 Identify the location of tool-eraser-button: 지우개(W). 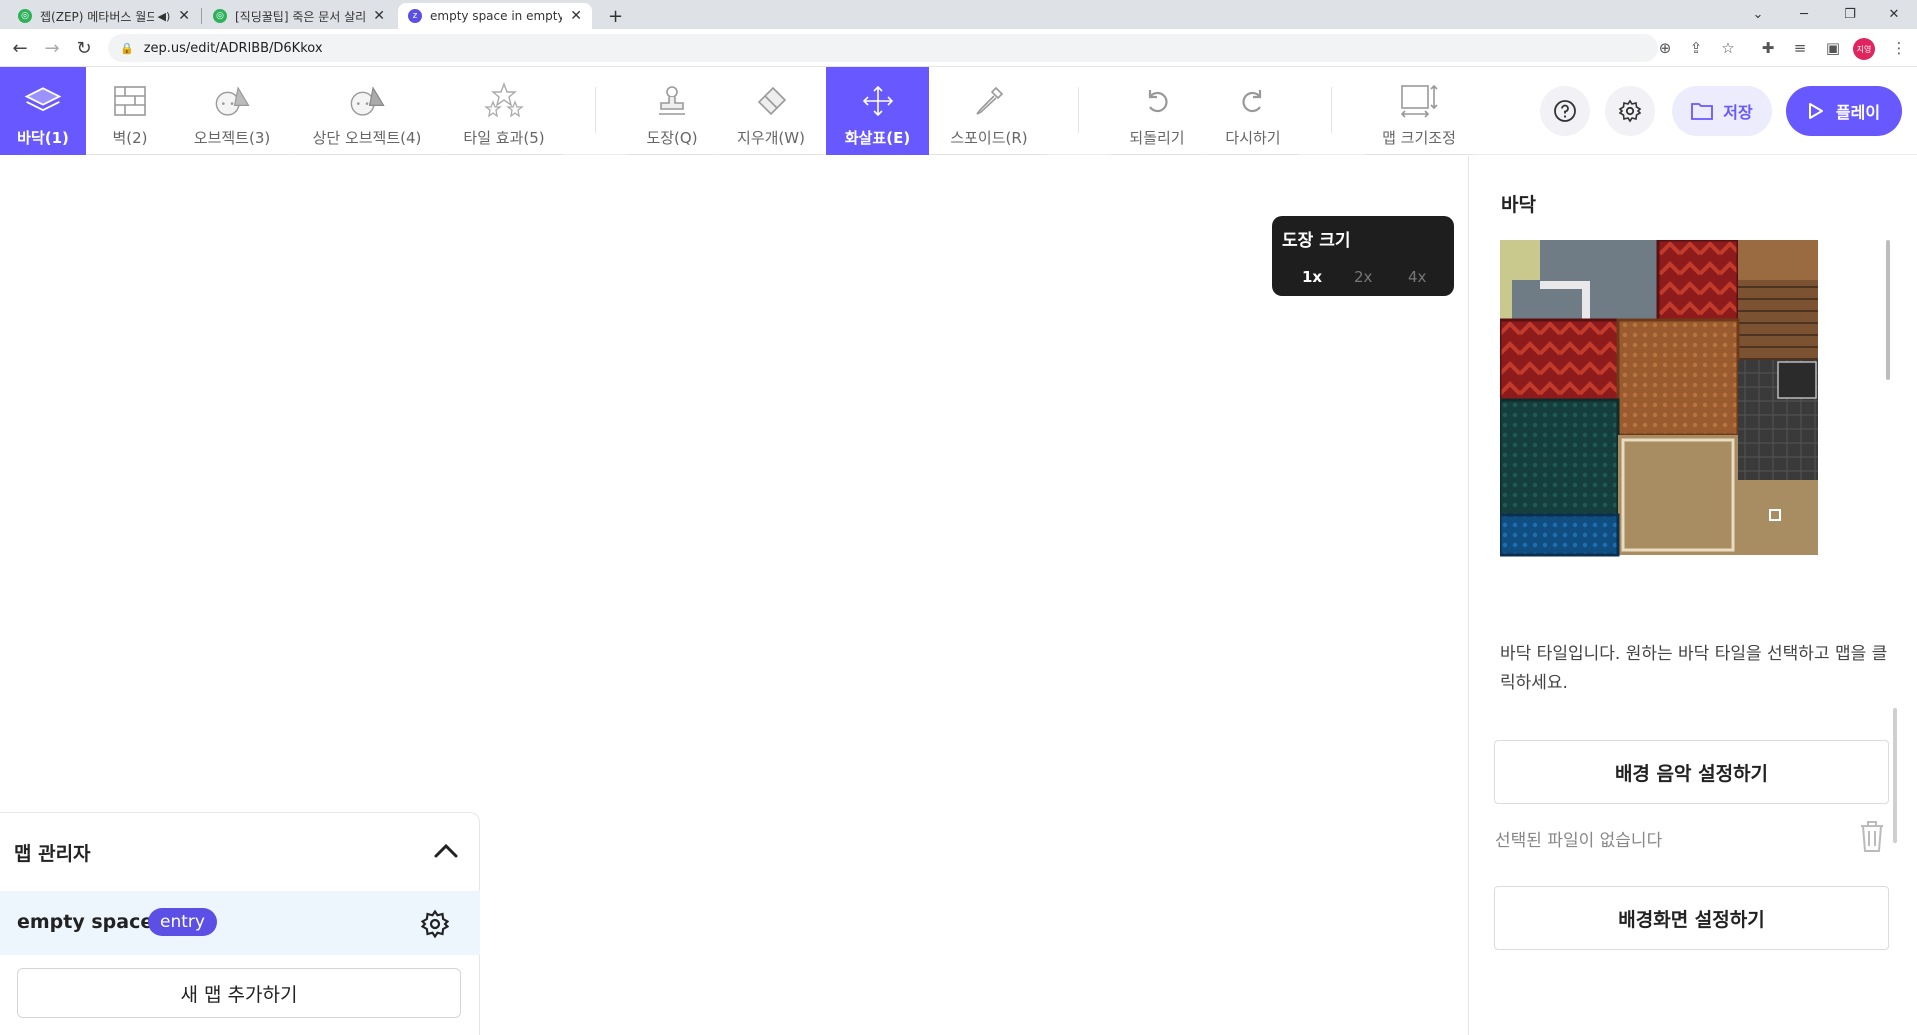
(771, 111).